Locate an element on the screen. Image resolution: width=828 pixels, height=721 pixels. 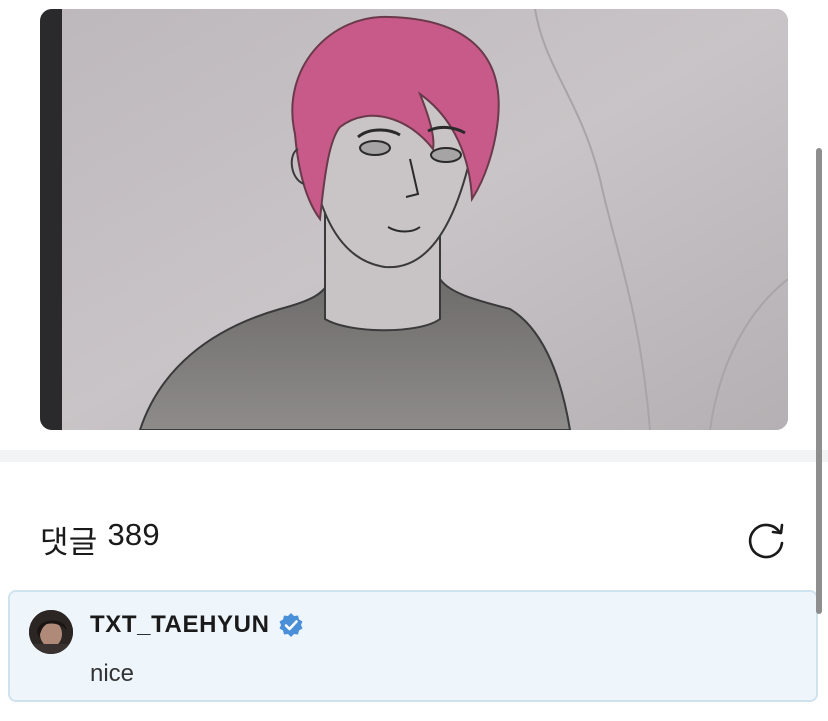
refresh-icon is located at coordinates (766, 541).